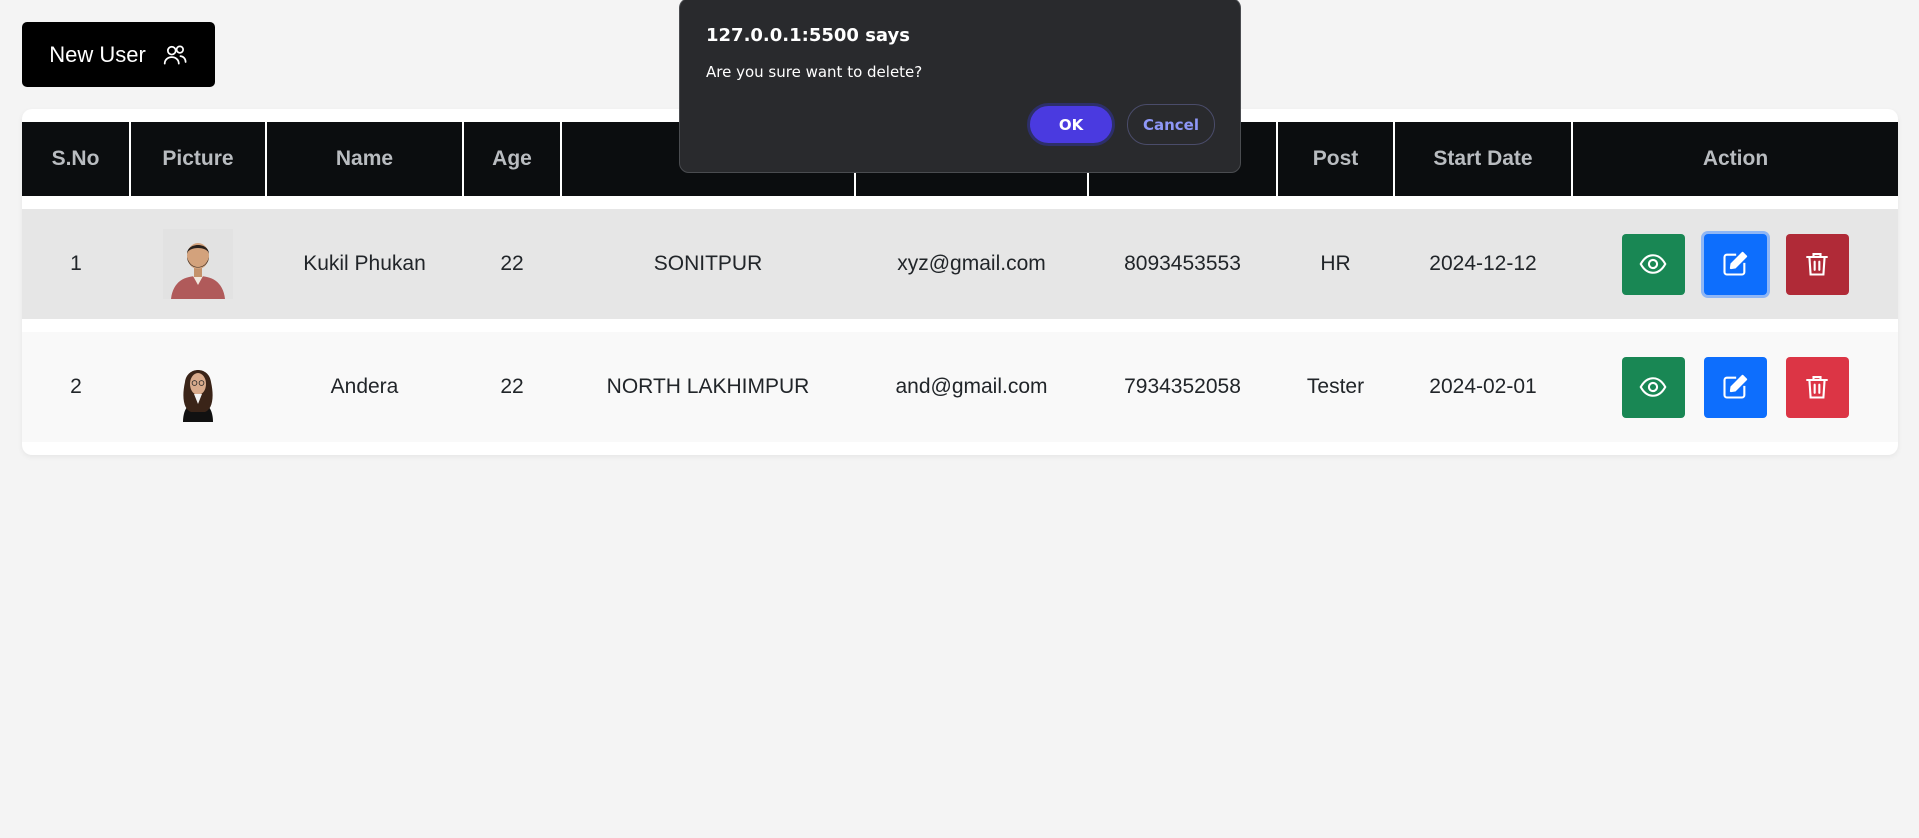 Image resolution: width=1919 pixels, height=838 pixels. Describe the element at coordinates (1483, 387) in the screenshot. I see `cell-start-date: 2024-02-01` at that location.